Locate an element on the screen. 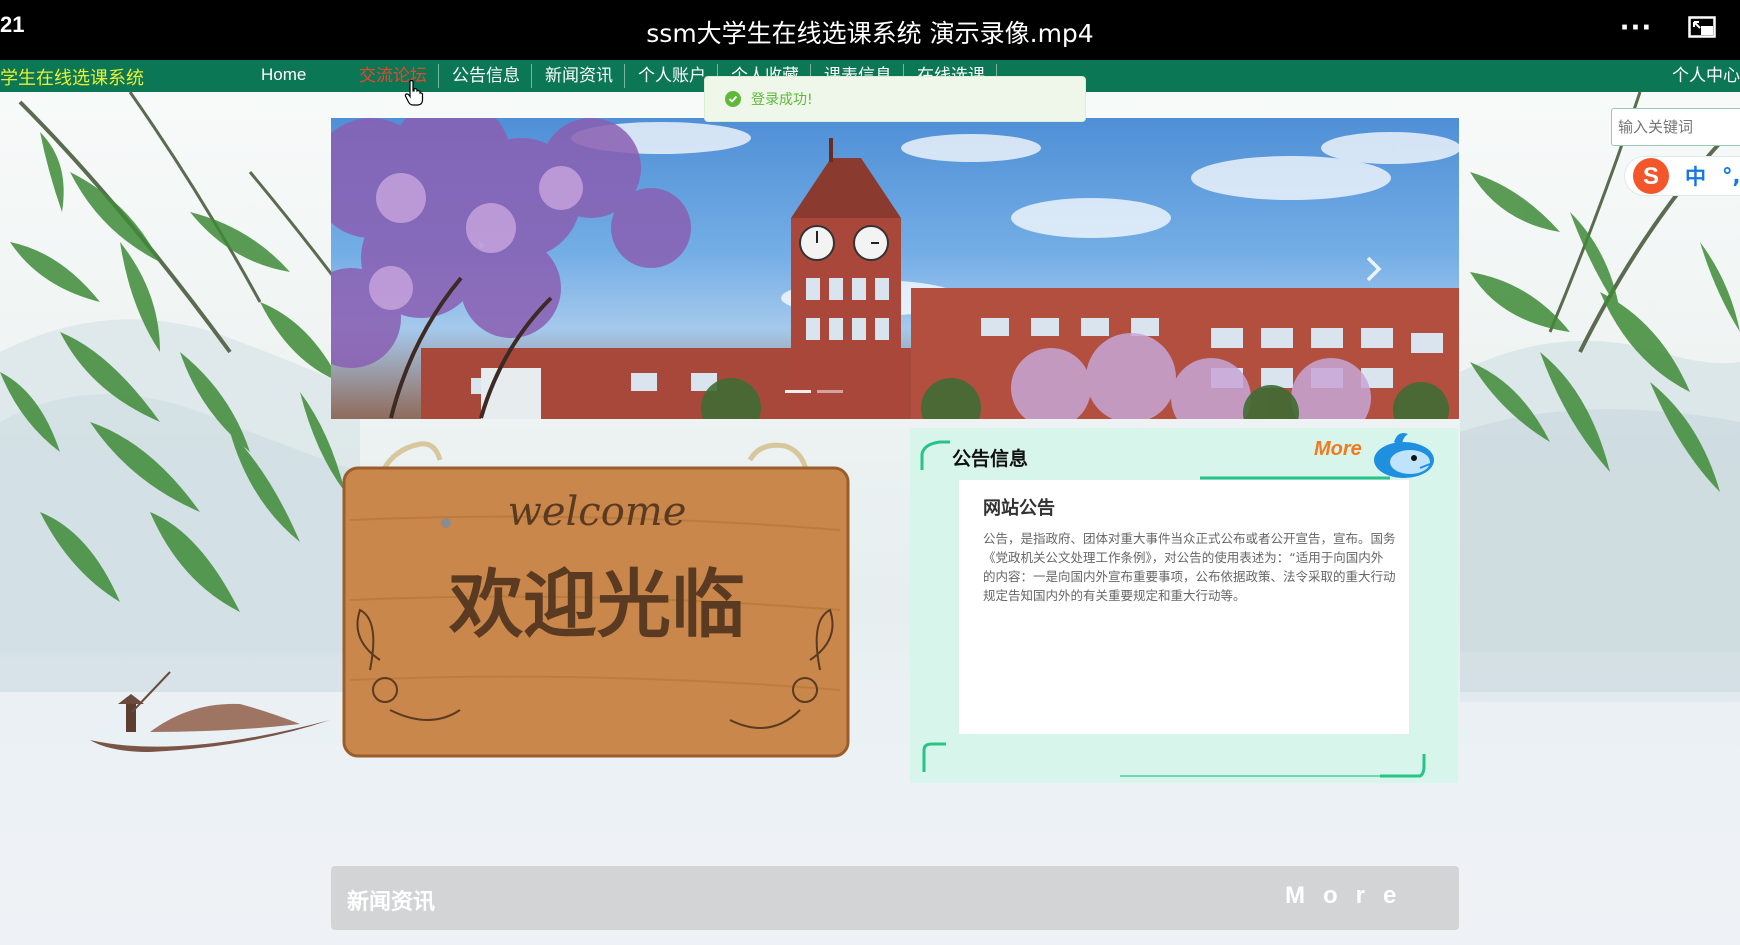  search-input is located at coordinates (1675, 127).